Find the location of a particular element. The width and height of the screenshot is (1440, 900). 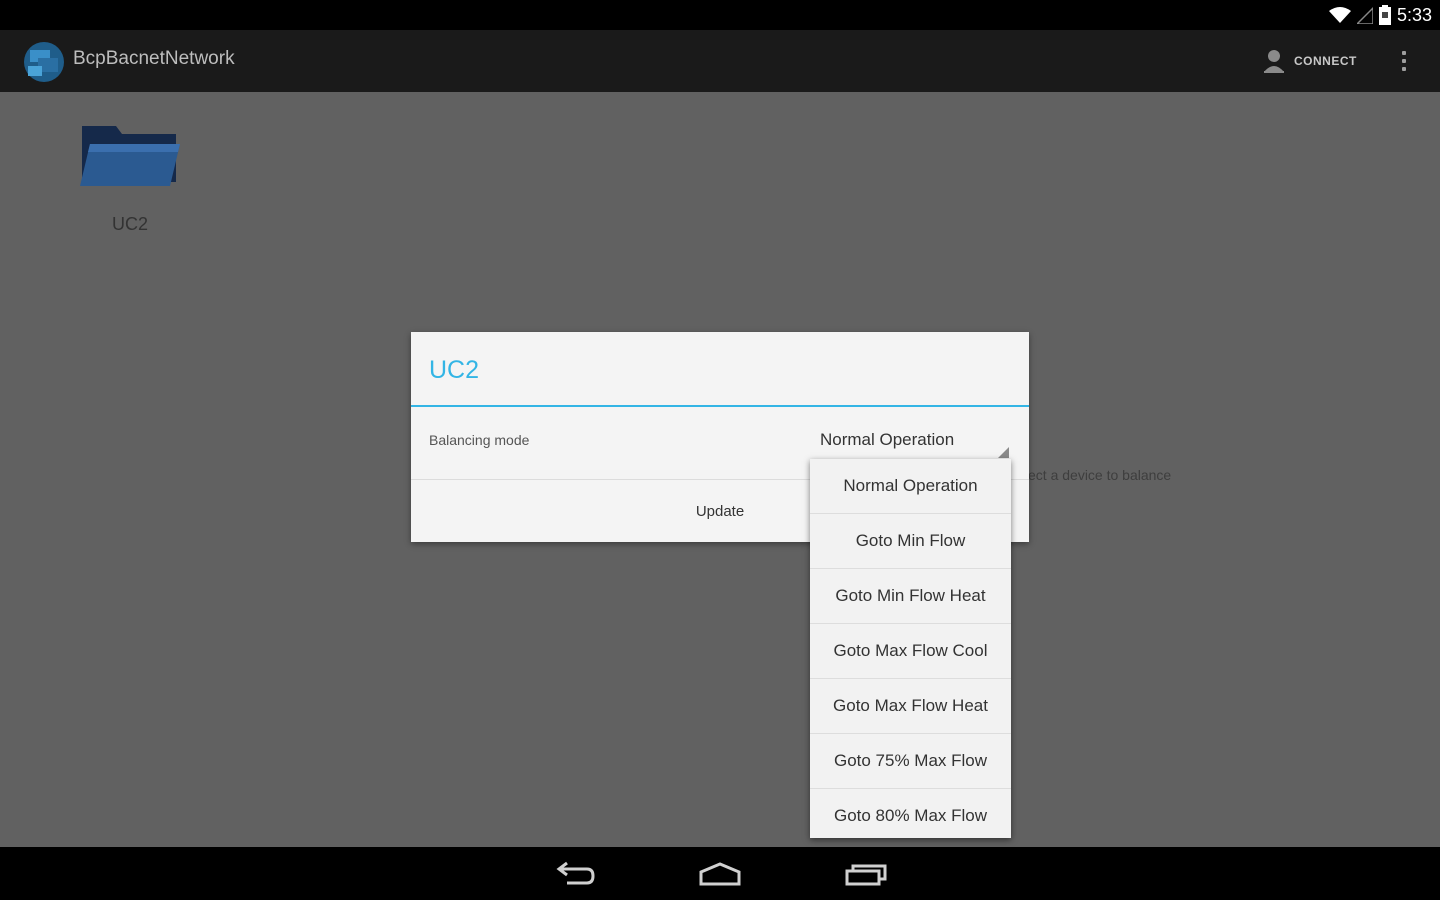

person-icon is located at coordinates (1274, 61).